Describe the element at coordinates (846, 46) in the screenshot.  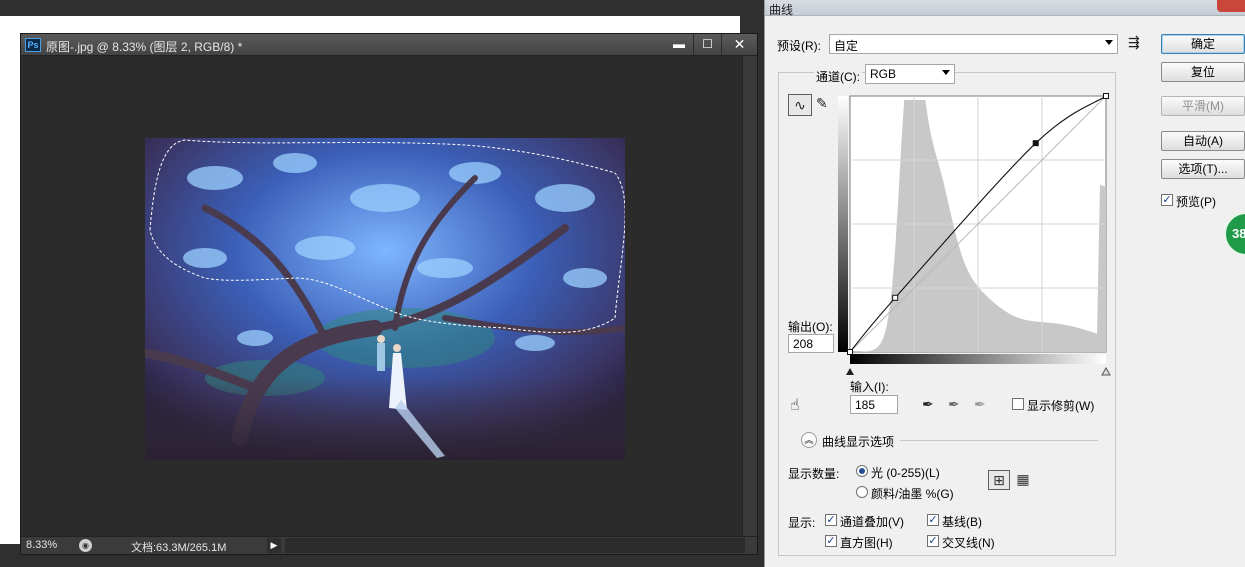
I see `preset-value: 自定` at that location.